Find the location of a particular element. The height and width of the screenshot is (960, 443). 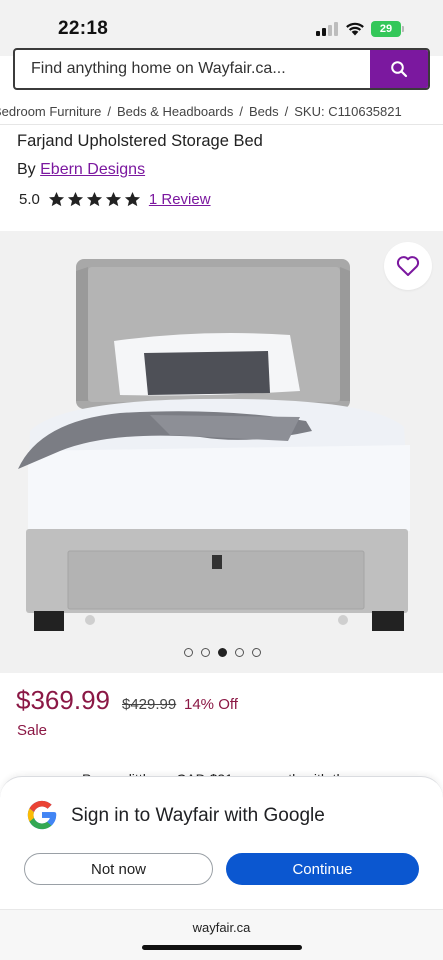

search-input is located at coordinates (193, 69).